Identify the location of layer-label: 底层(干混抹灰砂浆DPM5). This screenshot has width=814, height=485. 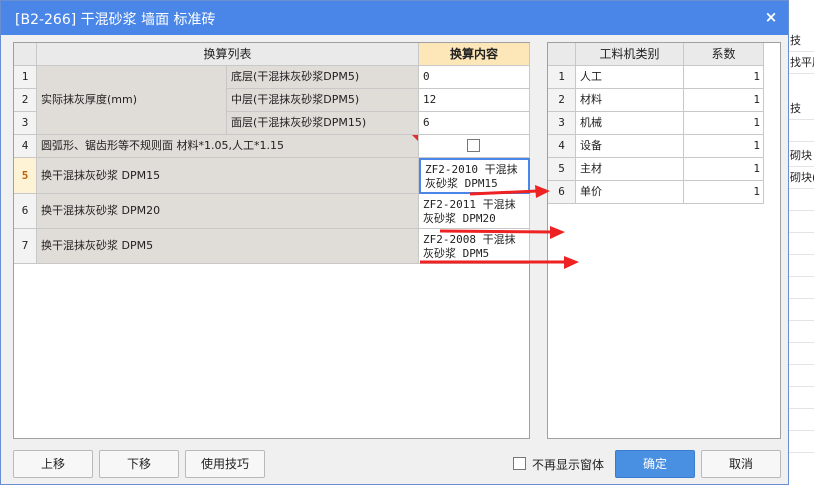
(323, 77).